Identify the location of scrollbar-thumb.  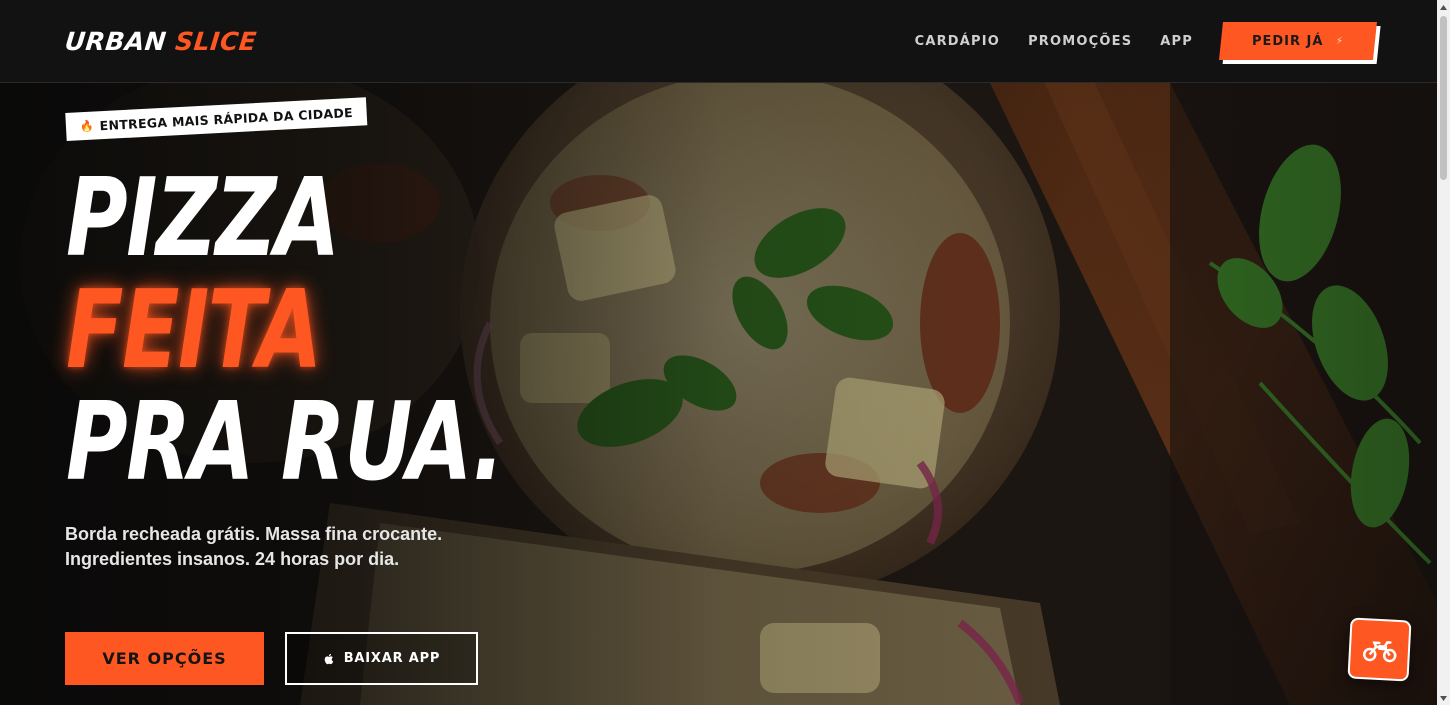
(1443, 98).